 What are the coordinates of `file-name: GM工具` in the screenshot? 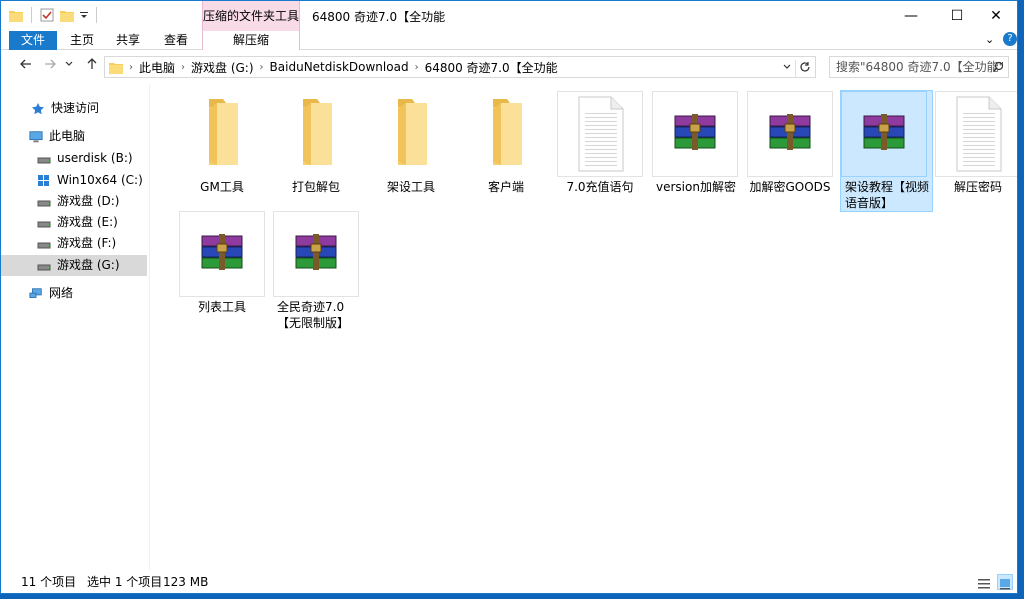 It's located at (222, 187).